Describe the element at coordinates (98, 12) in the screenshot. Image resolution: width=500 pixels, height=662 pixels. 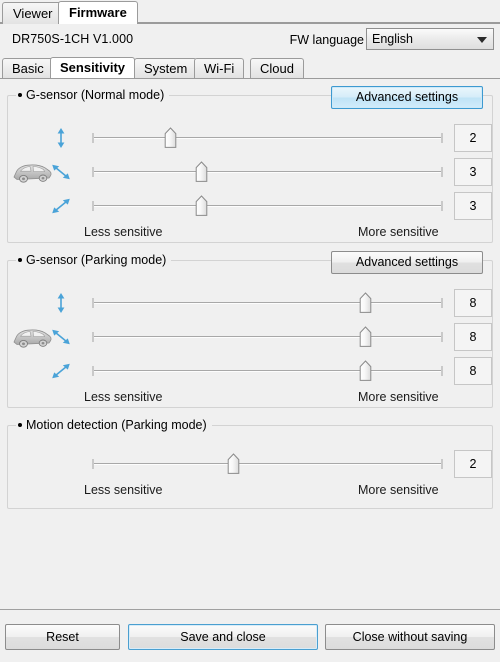
I see `tab-firmware: Firmware` at that location.